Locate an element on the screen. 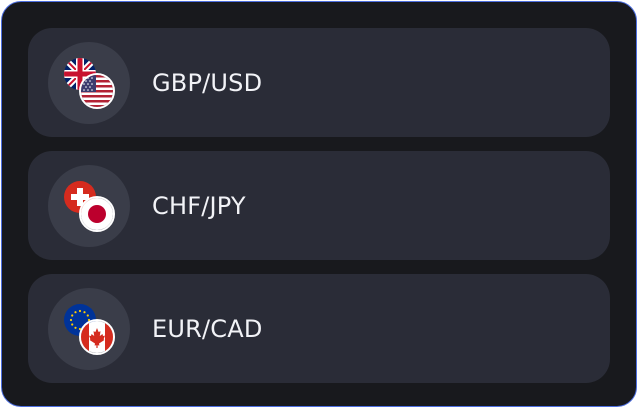 This screenshot has height=410, width=640. us-flag-icon is located at coordinates (97, 90).